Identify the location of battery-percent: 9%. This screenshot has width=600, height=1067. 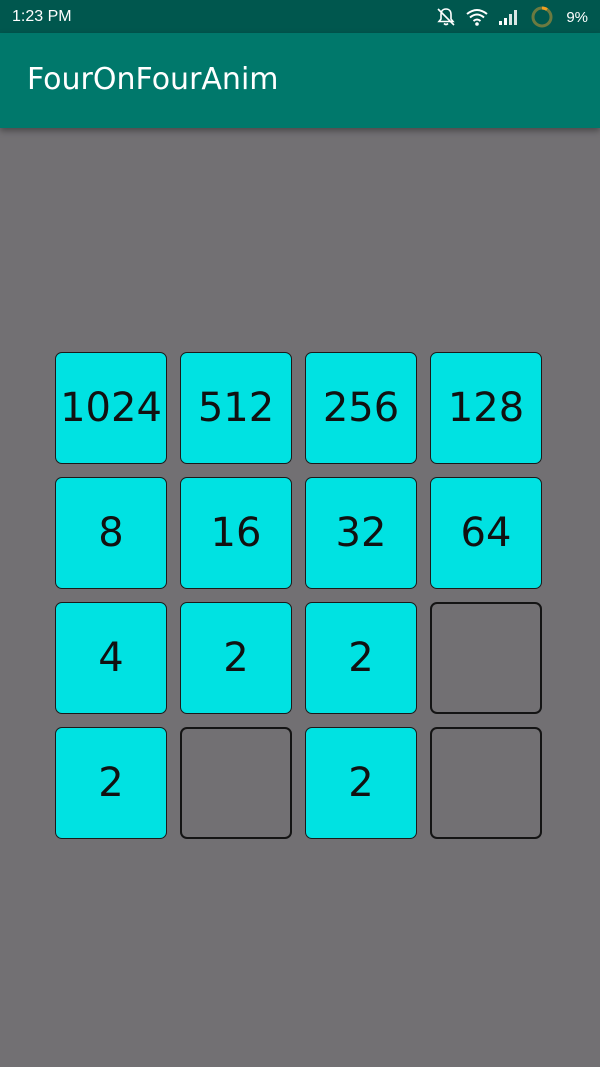
(577, 17).